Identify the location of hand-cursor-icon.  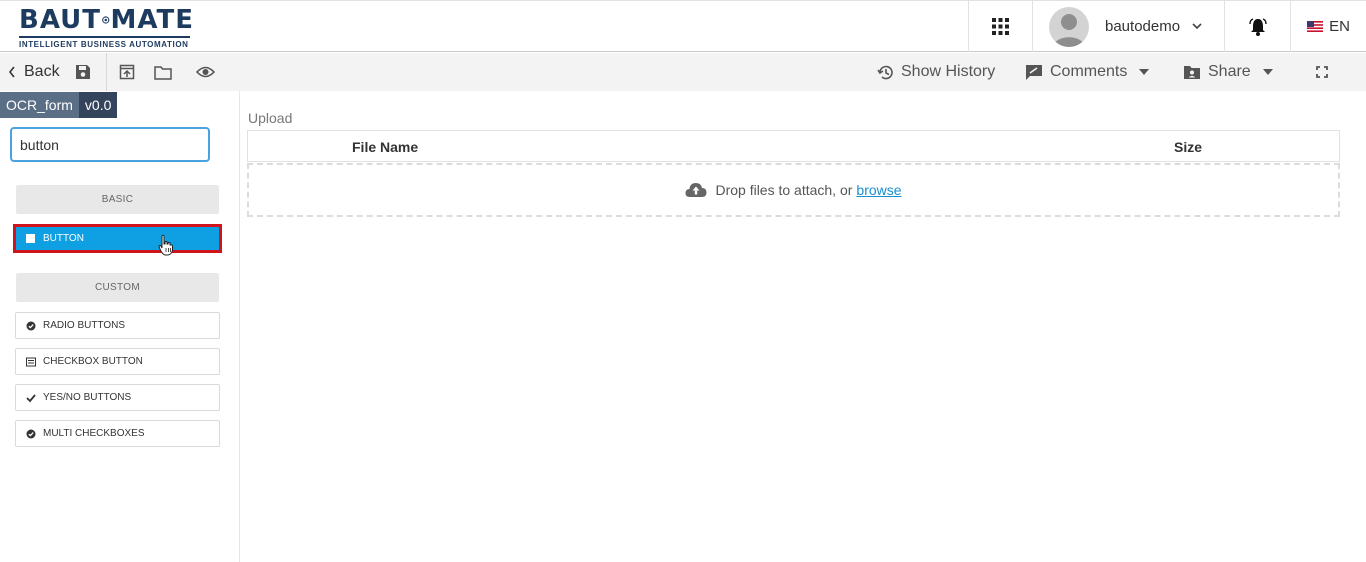
(165, 245).